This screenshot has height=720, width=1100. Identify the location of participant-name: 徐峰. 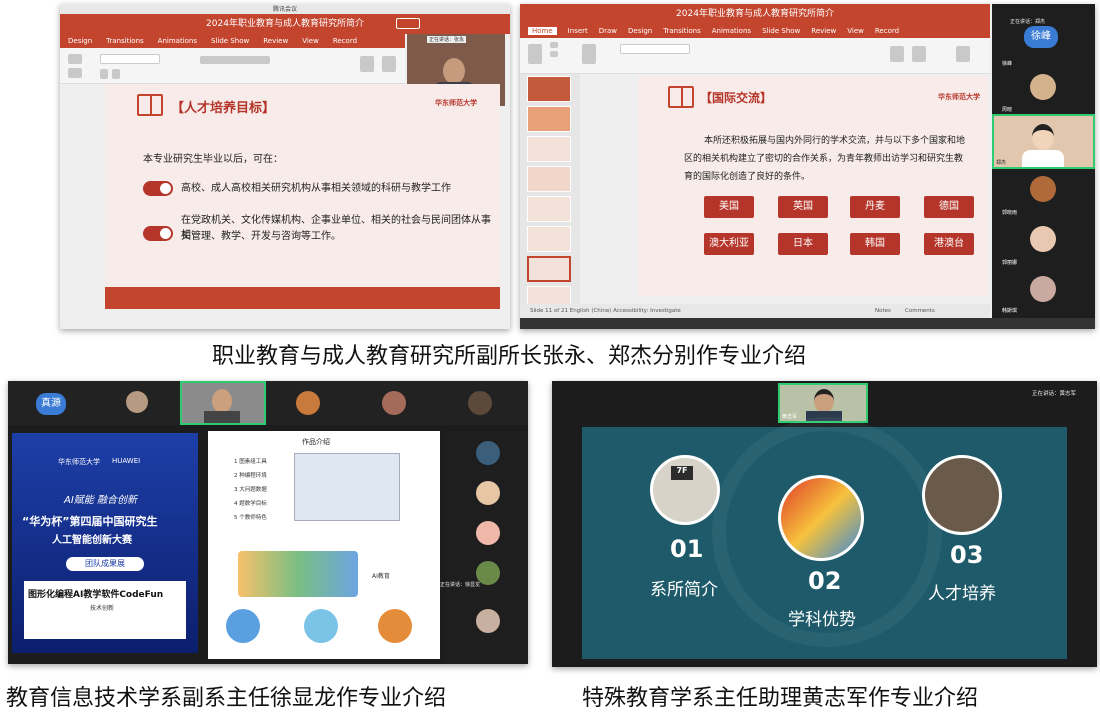
(1007, 64).